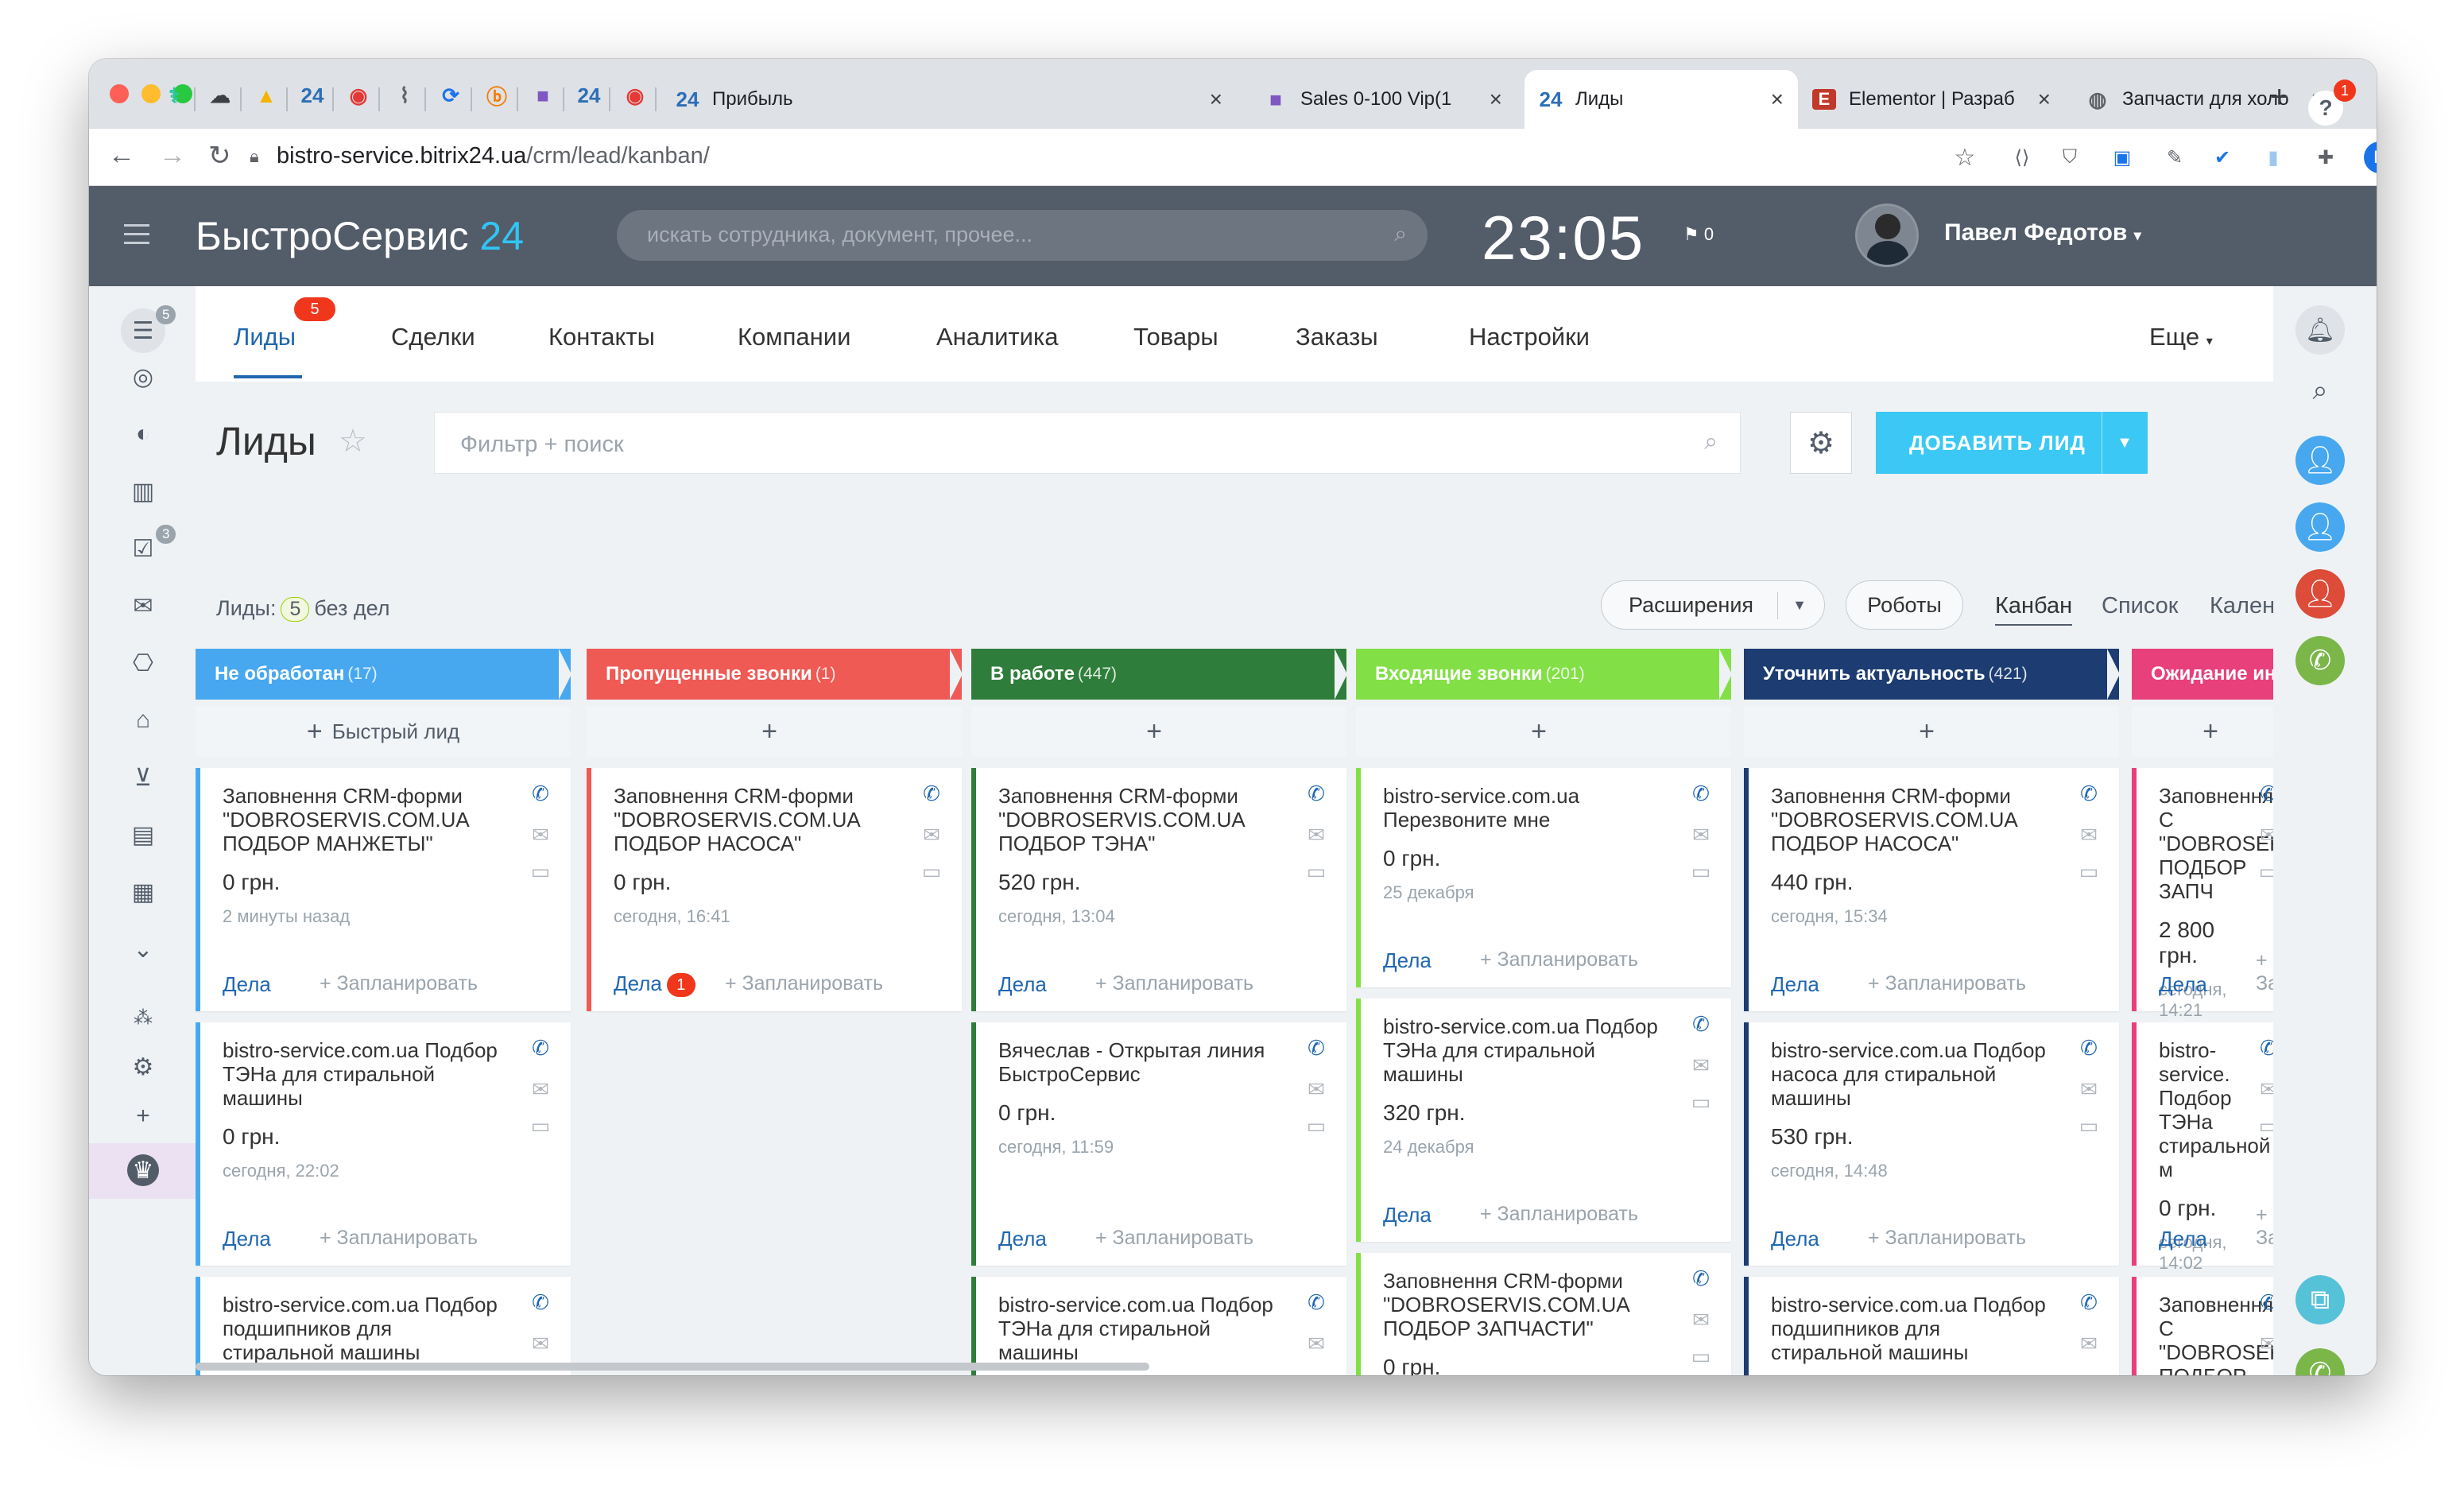 This screenshot has height=1493, width=2464. I want to click on star-icon: ☆, so click(353, 442).